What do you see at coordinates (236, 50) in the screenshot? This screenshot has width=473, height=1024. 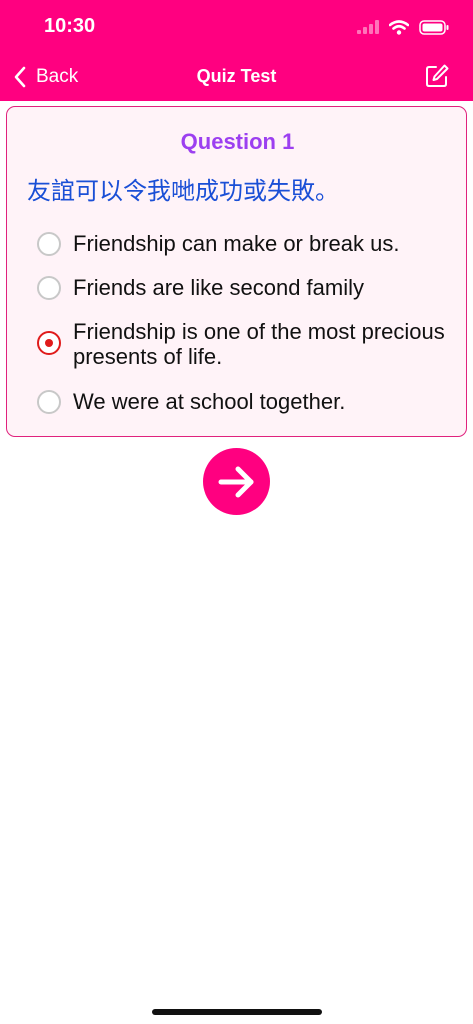 I see `app-header: 10:30 Back Quiz Test` at bounding box center [236, 50].